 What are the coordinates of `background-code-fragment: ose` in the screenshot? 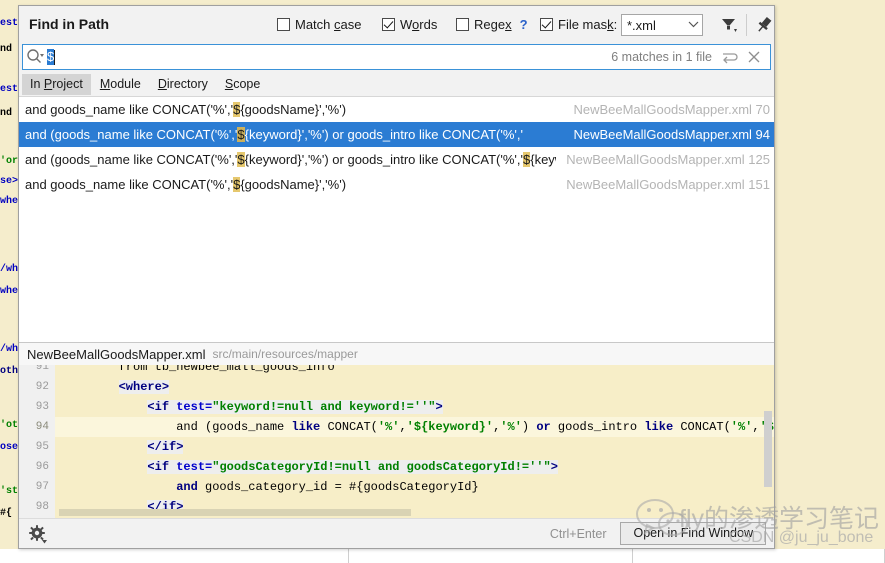 It's located at (9, 447).